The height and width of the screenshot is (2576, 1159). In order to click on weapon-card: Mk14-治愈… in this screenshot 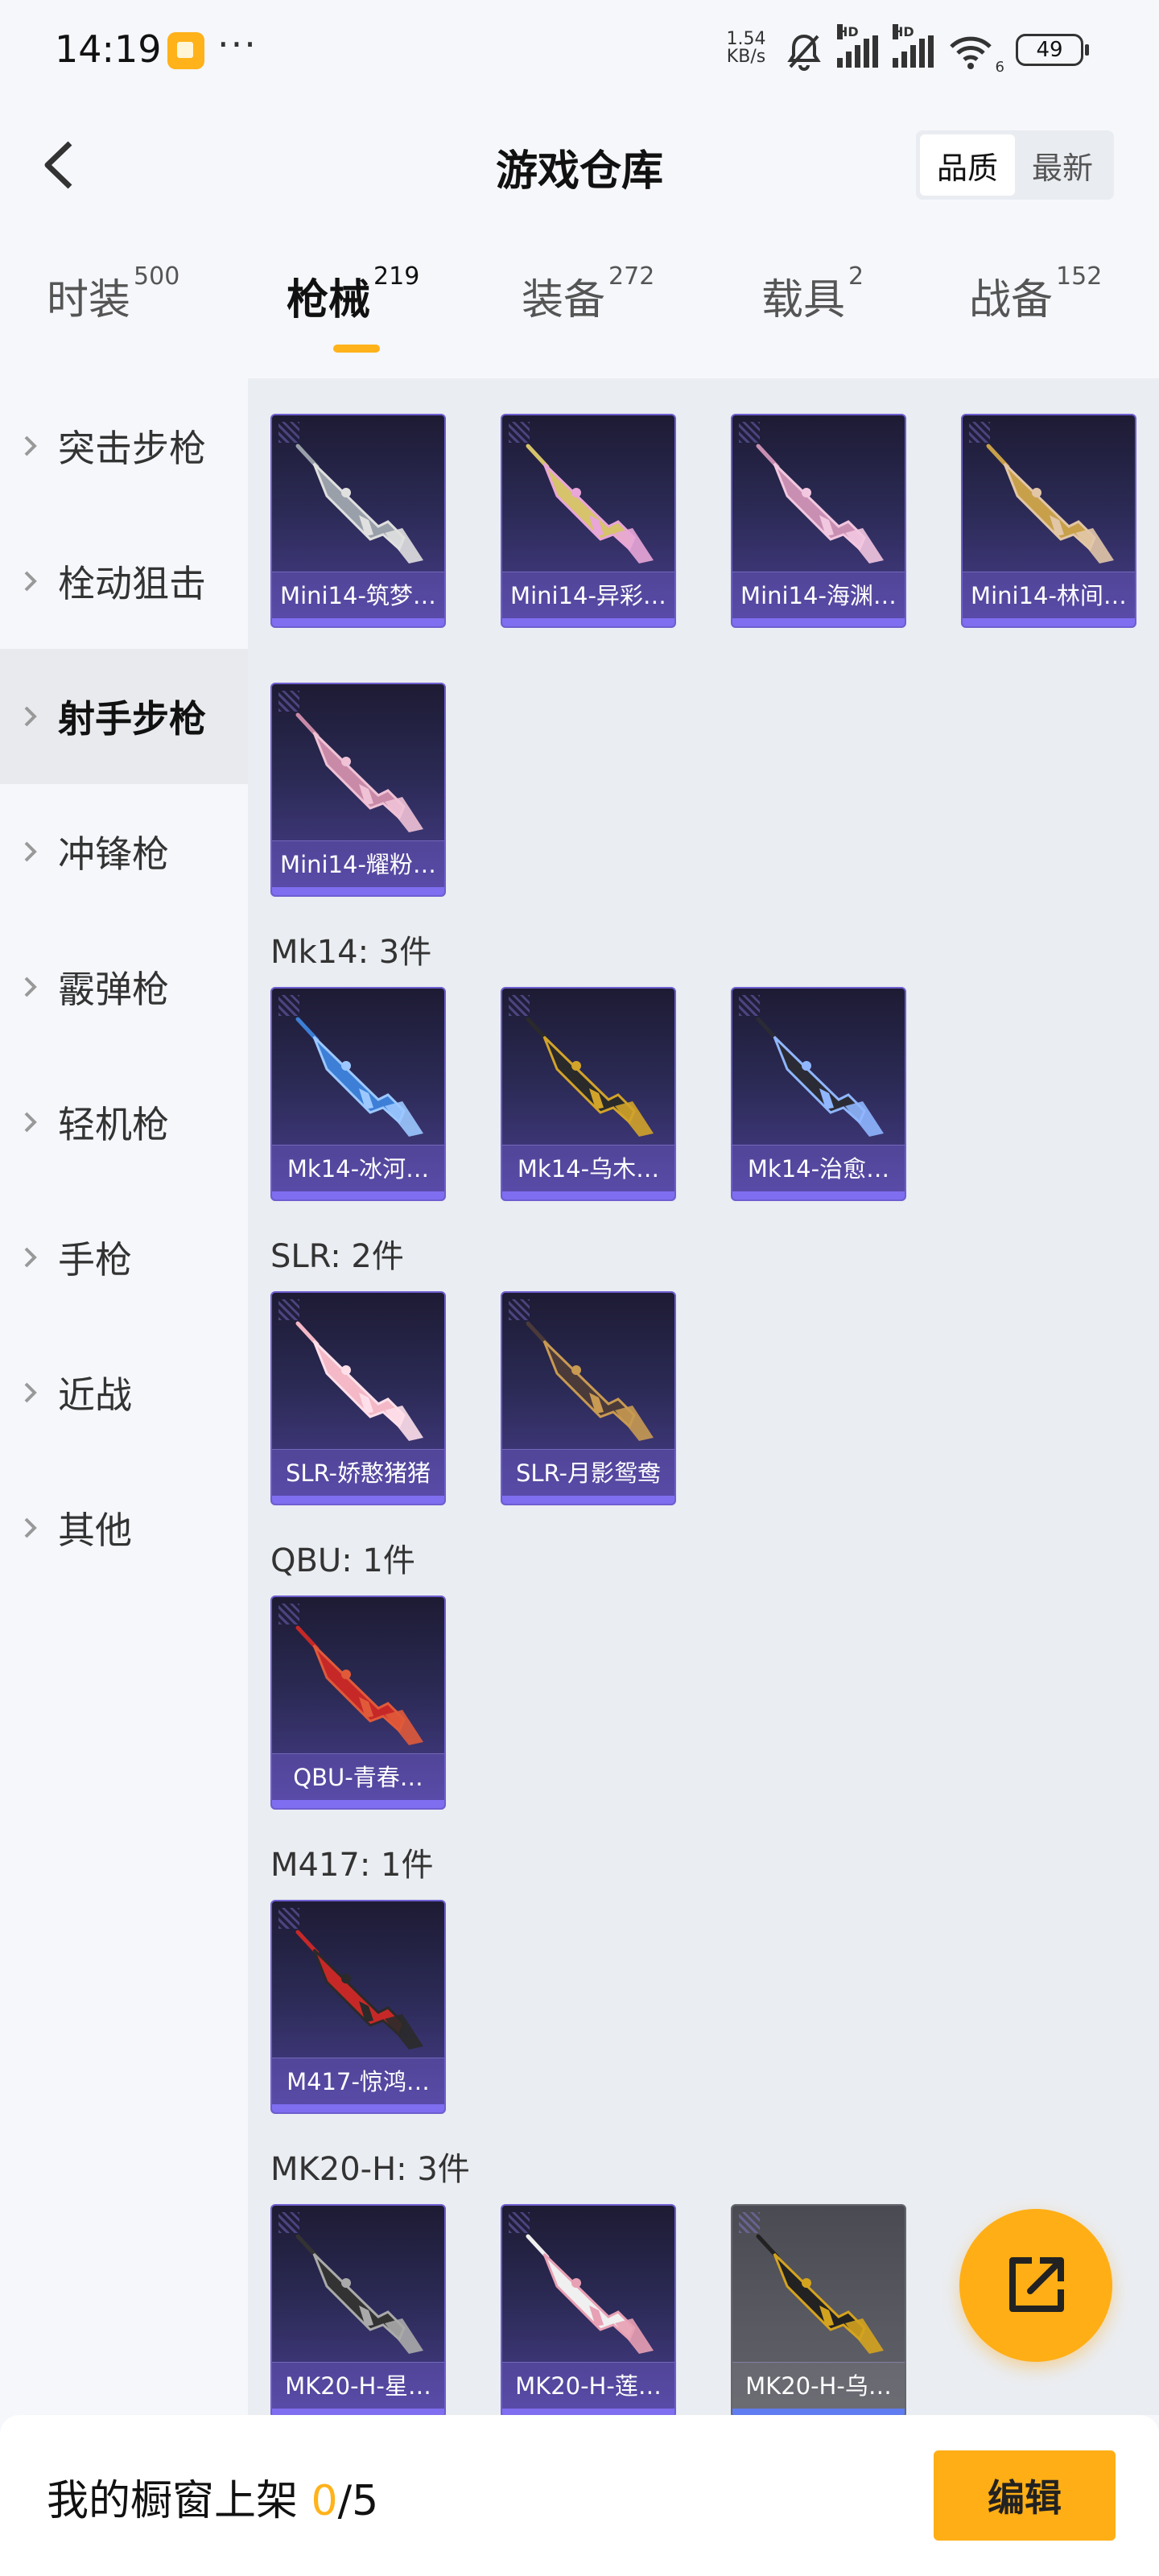, I will do `click(818, 1094)`.